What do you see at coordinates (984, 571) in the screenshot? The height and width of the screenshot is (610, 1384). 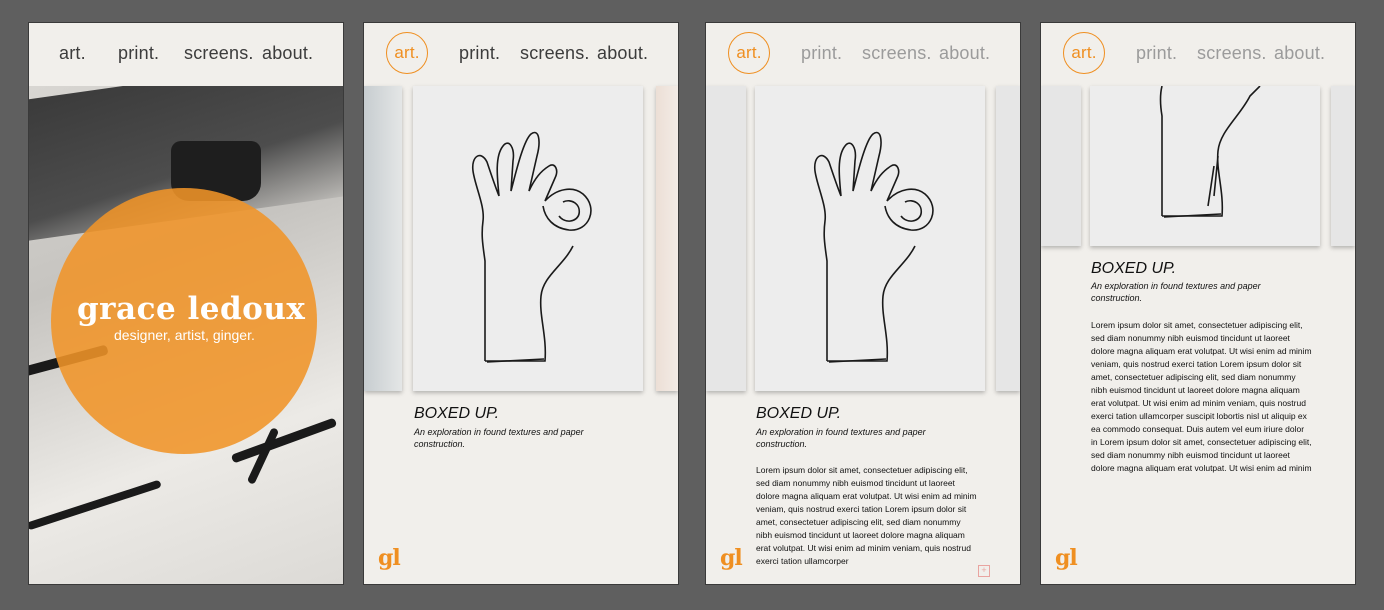 I see `plus-square-icon: +` at bounding box center [984, 571].